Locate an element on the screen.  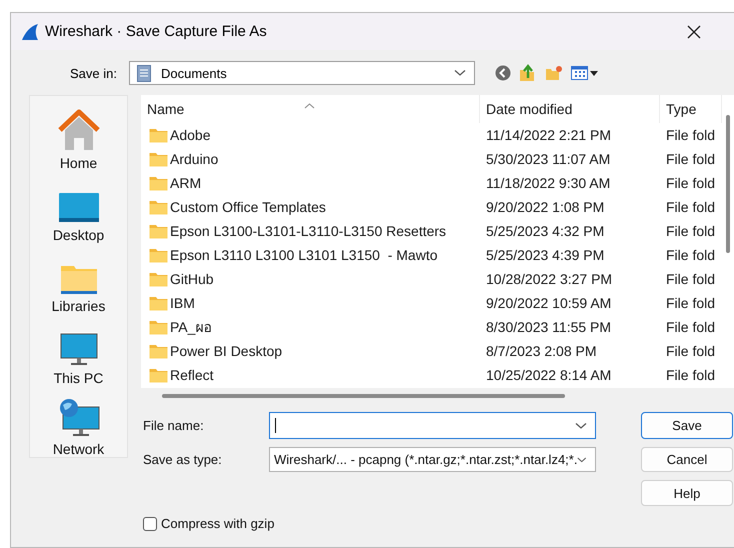
place-item: Home is located at coordinates (79, 136).